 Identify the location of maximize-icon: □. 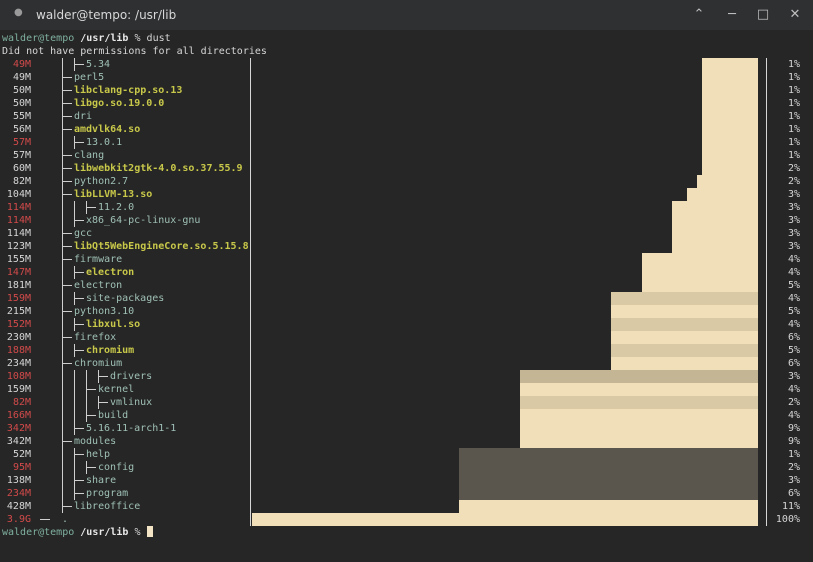
(763, 15).